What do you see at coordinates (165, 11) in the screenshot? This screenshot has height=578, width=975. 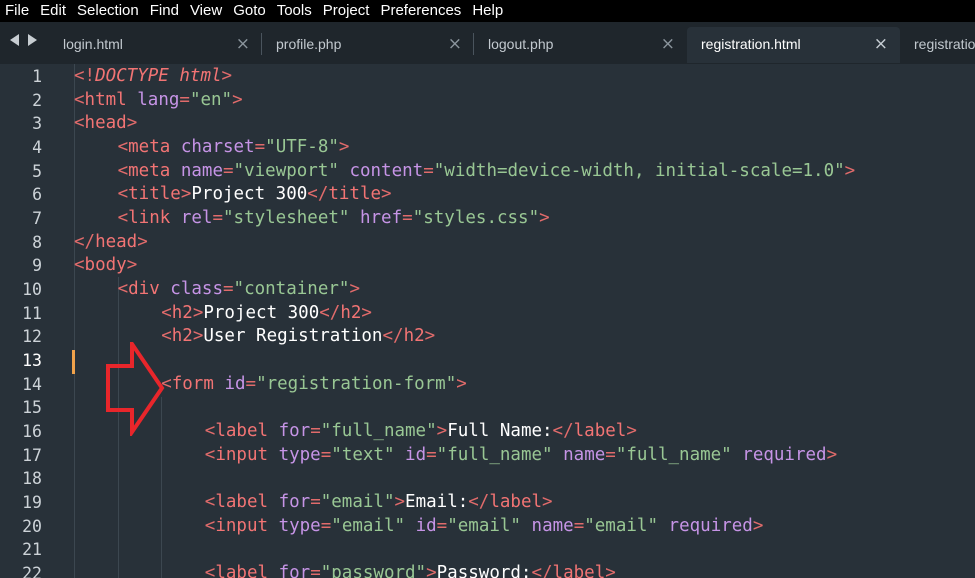 I see `menu-find: Find` at bounding box center [165, 11].